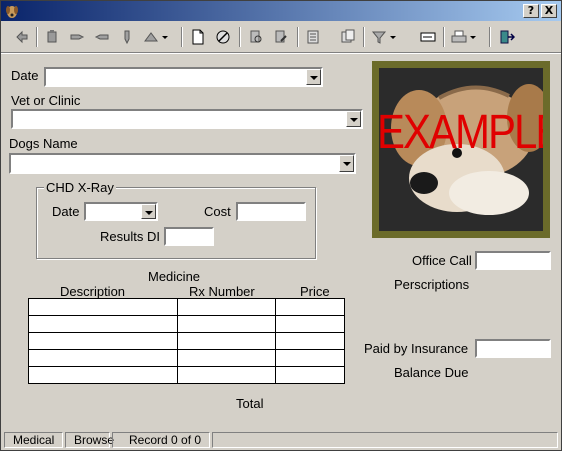 The height and width of the screenshot is (451, 562). What do you see at coordinates (432, 284) in the screenshot?
I see `prescriptions-label: Perscriptions` at bounding box center [432, 284].